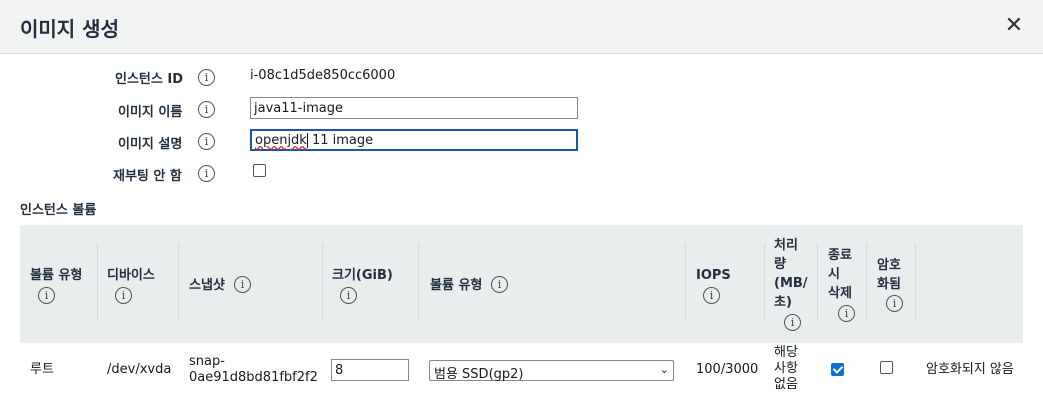 The height and width of the screenshot is (397, 1043). I want to click on header-throughput-line: (MB/, so click(791, 283).